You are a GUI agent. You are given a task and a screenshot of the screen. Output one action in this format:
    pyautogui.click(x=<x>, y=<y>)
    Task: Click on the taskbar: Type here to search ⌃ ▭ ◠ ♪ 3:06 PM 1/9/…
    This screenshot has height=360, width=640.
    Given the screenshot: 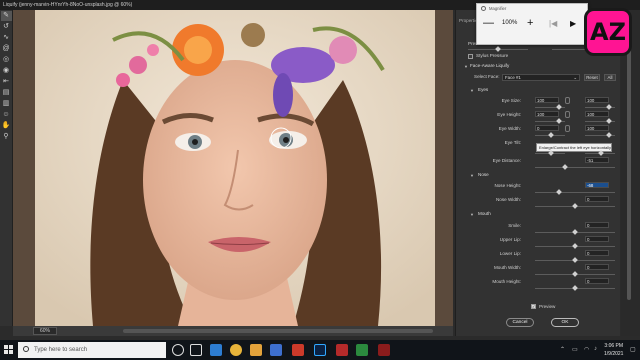 What is the action you would take?
    pyautogui.click(x=320, y=350)
    